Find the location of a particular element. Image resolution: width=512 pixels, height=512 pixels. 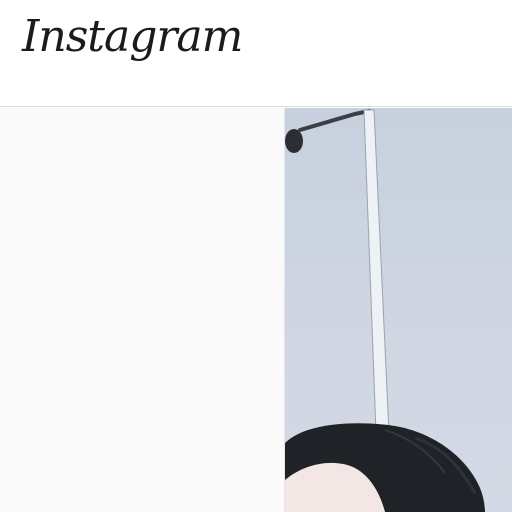

person-head-icon is located at coordinates (385, 467).